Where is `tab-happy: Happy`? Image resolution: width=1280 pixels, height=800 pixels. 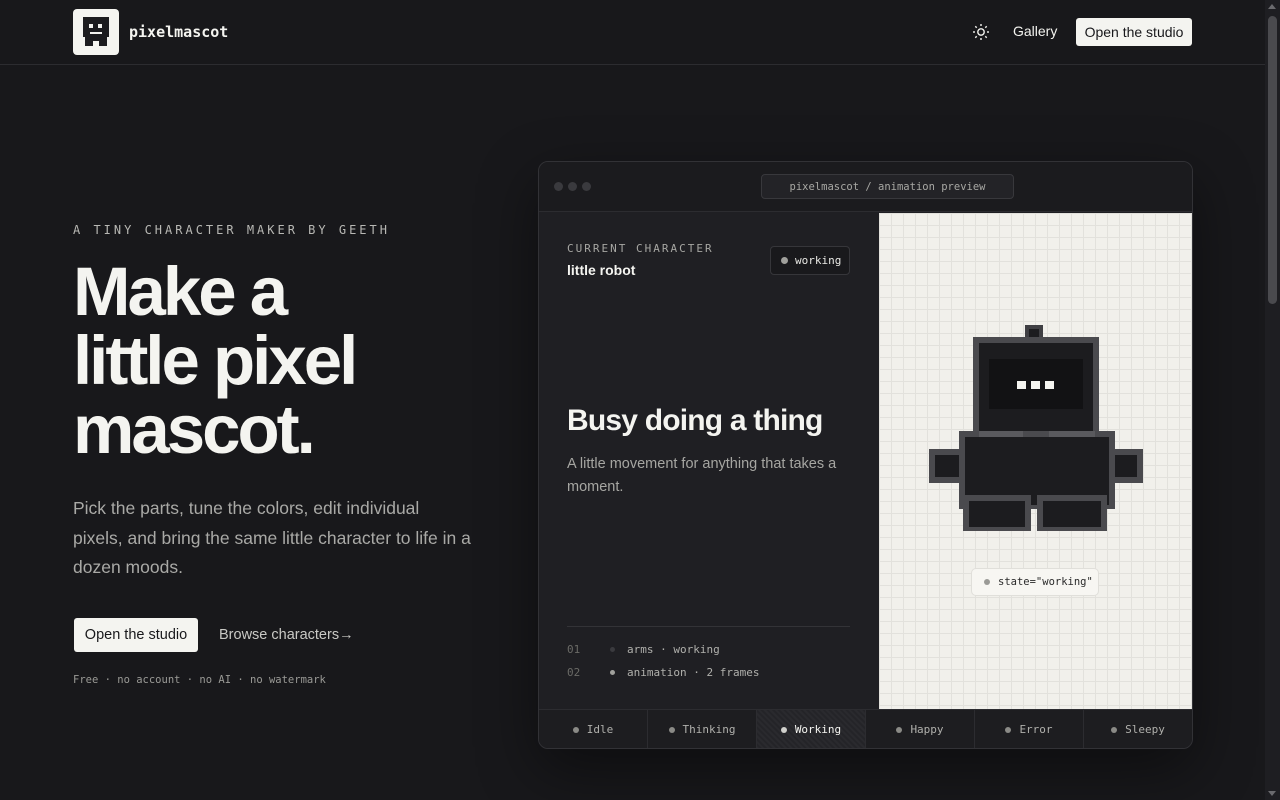 tab-happy: Happy is located at coordinates (920, 729).